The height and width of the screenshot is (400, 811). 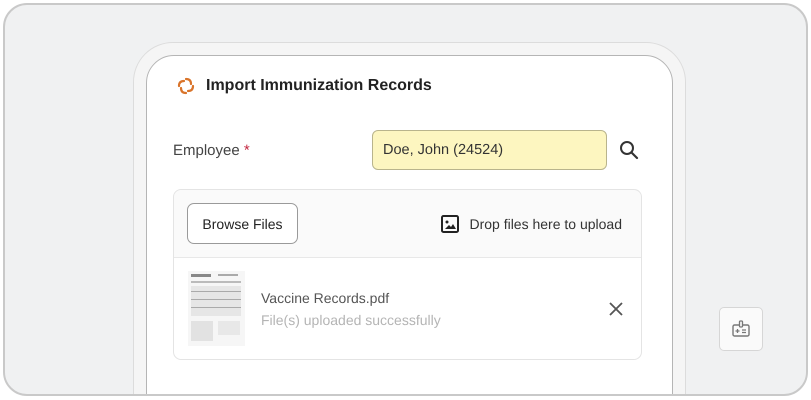 I want to click on browse-files-button: Browse Files, so click(x=242, y=223).